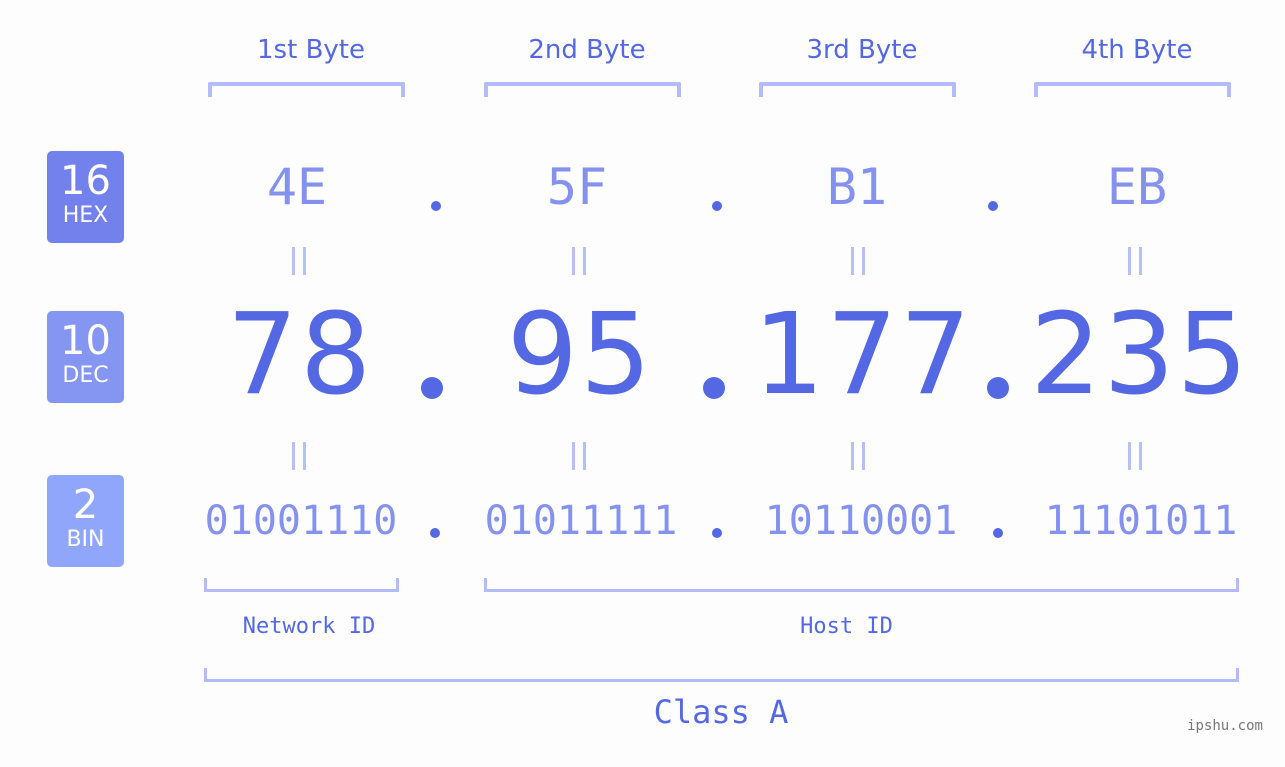  What do you see at coordinates (1141, 521) in the screenshot?
I see `bin-value-4: 11101011` at bounding box center [1141, 521].